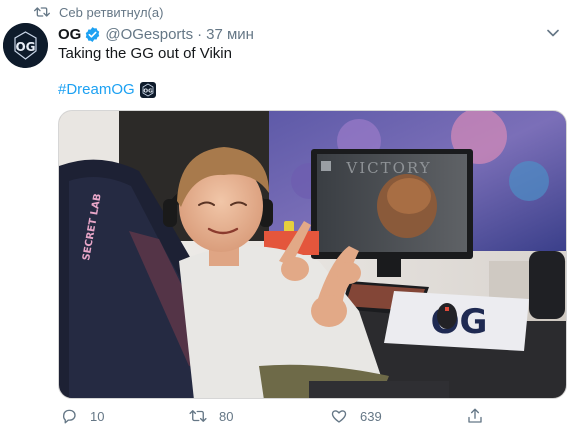  I want to click on tweet-text: Taking the GG out of Vikin, so click(145, 53).